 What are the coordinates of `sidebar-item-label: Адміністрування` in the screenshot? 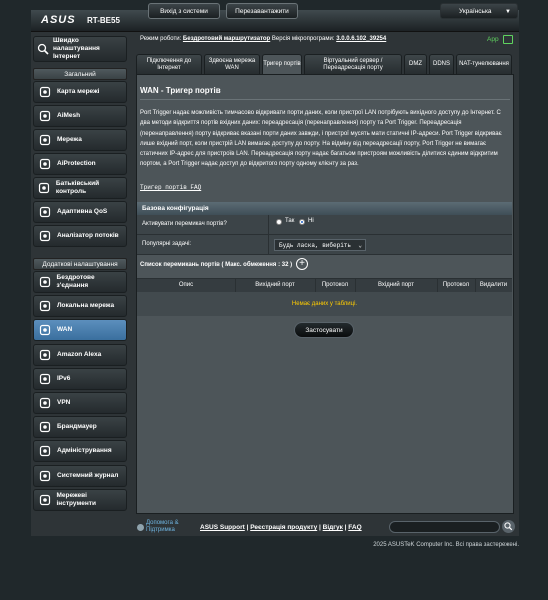 It's located at (84, 451).